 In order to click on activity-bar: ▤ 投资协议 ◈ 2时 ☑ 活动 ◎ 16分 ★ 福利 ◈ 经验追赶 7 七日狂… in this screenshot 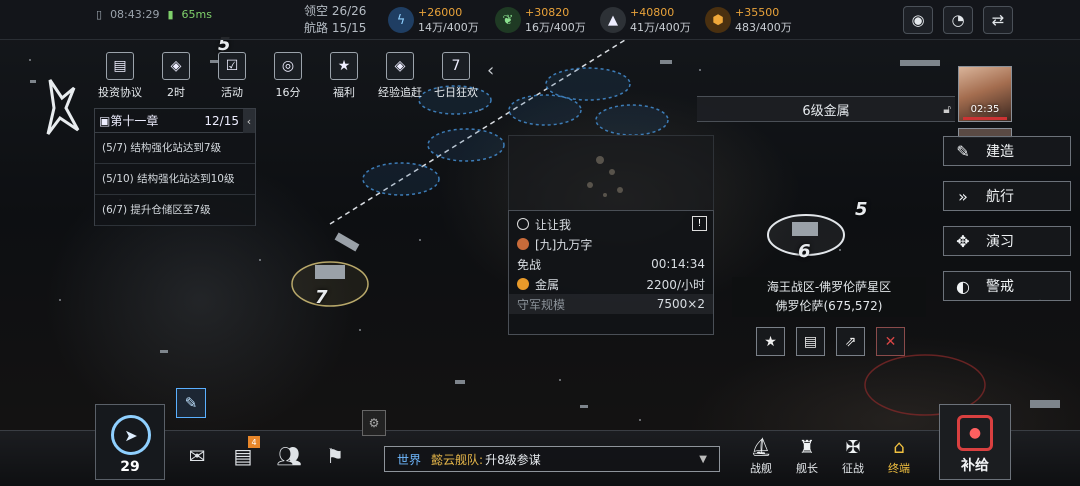, I will do `click(288, 76)`.